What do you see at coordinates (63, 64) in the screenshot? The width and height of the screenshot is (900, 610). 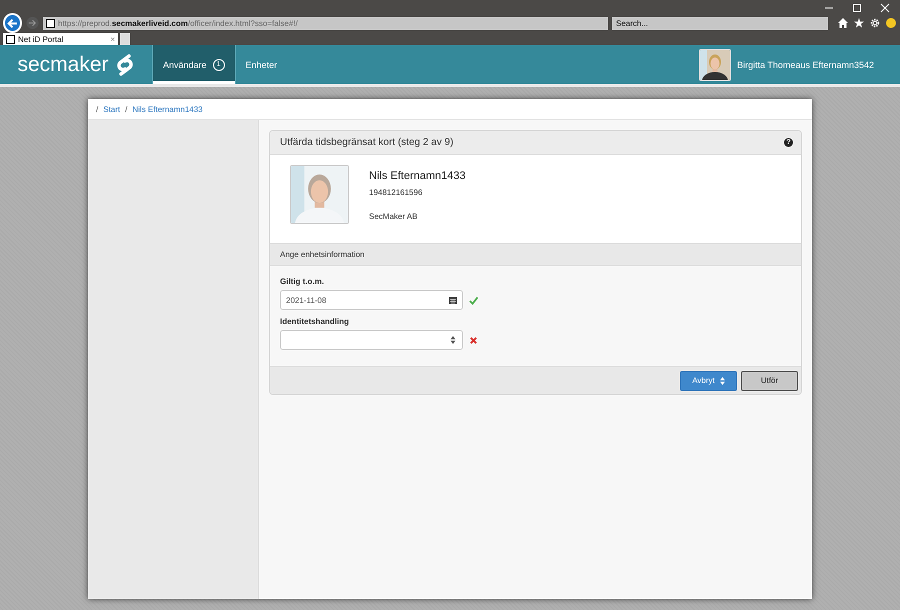 I see `logo-text: secmaker` at bounding box center [63, 64].